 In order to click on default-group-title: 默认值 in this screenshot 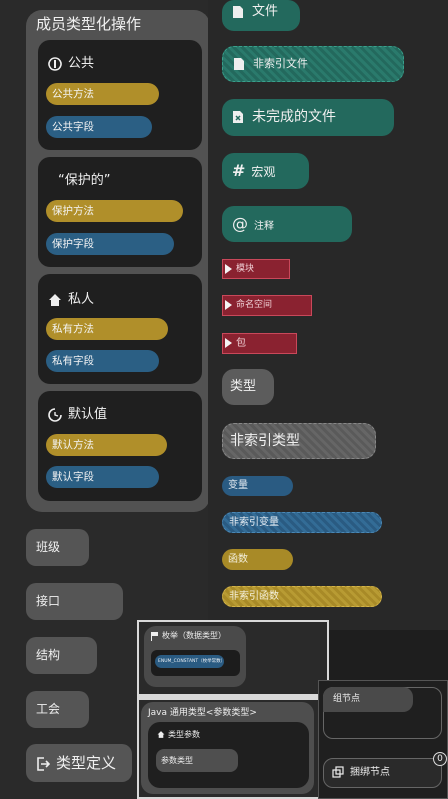, I will do `click(77, 412)`.